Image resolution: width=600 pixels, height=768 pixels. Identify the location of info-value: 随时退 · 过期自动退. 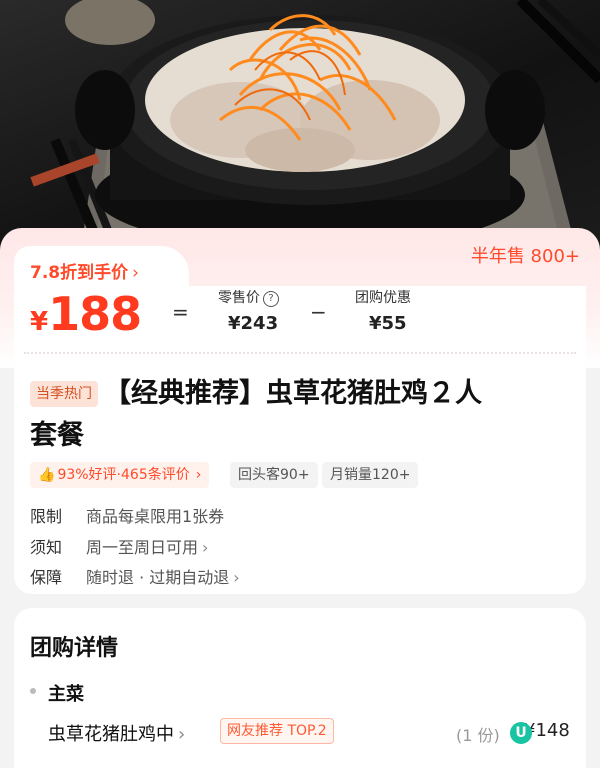
(158, 577).